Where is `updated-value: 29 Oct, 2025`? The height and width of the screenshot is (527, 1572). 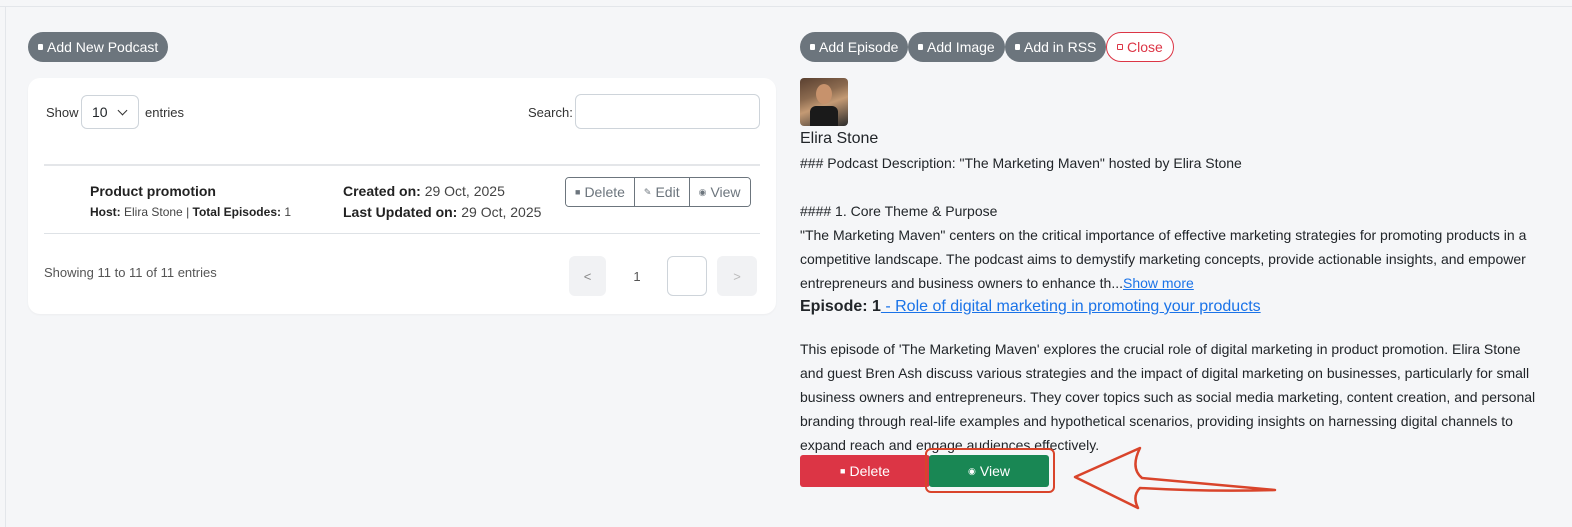
updated-value: 29 Oct, 2025 is located at coordinates (501, 212).